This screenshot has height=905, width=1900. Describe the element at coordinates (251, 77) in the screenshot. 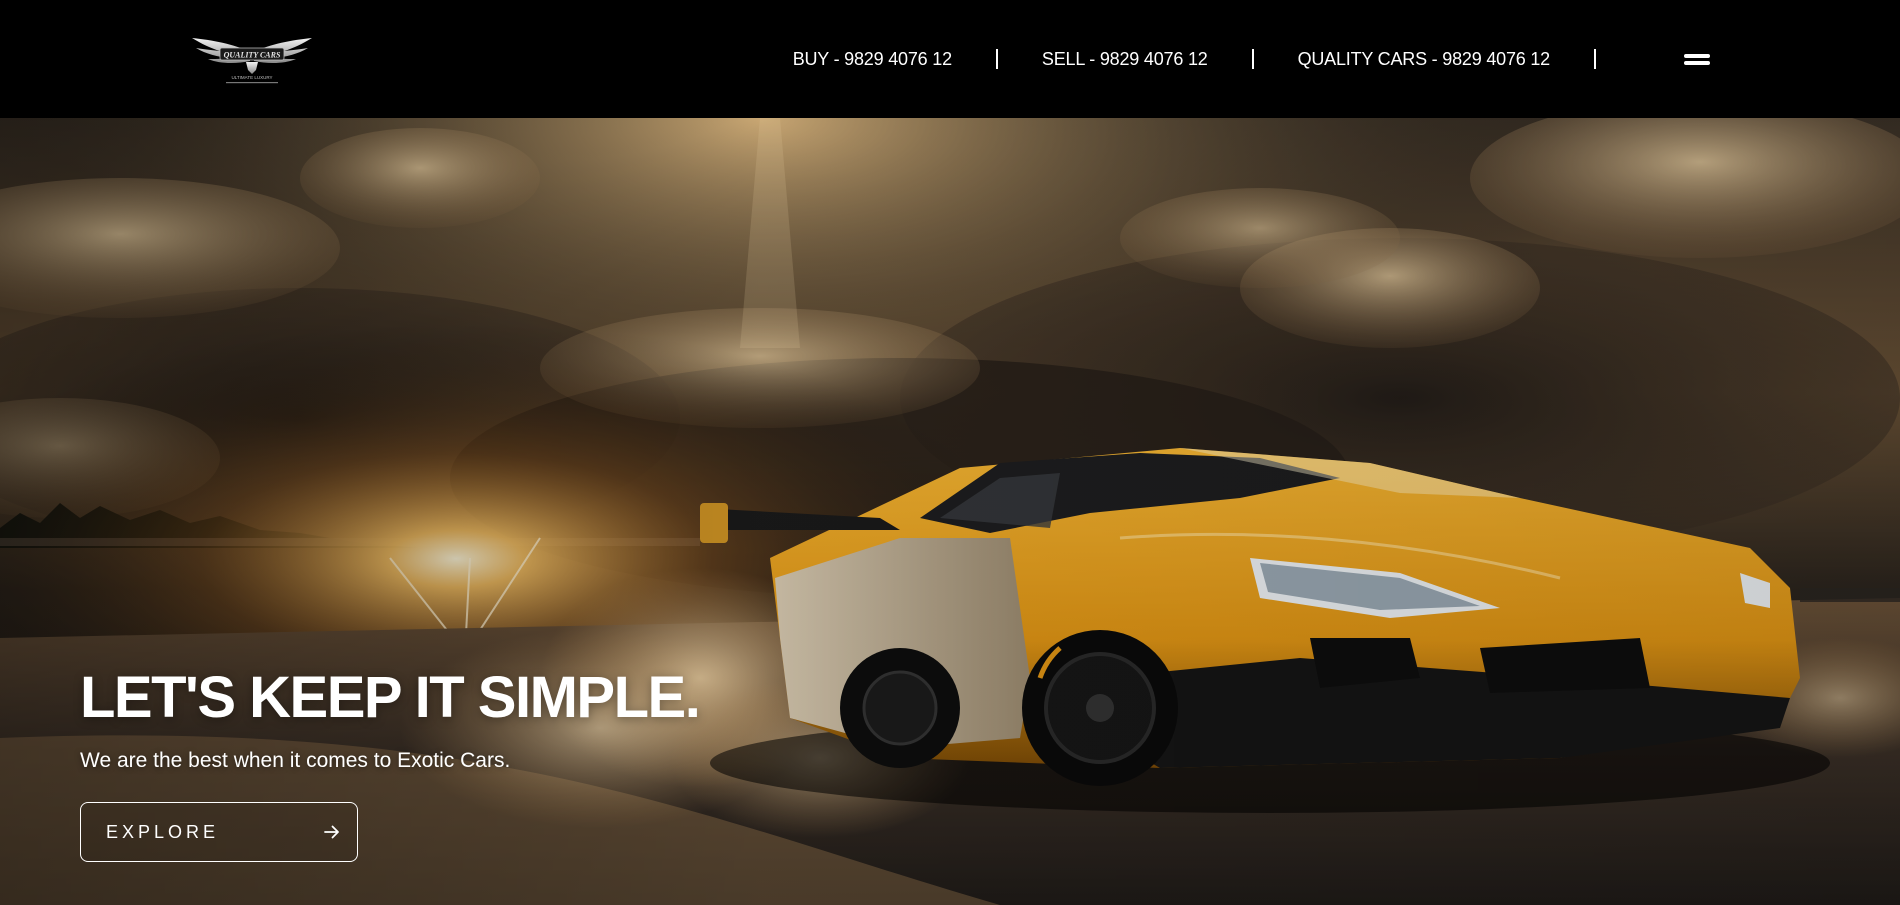

I see `logo-subtitle: ULTIMATE LUXURY` at that location.